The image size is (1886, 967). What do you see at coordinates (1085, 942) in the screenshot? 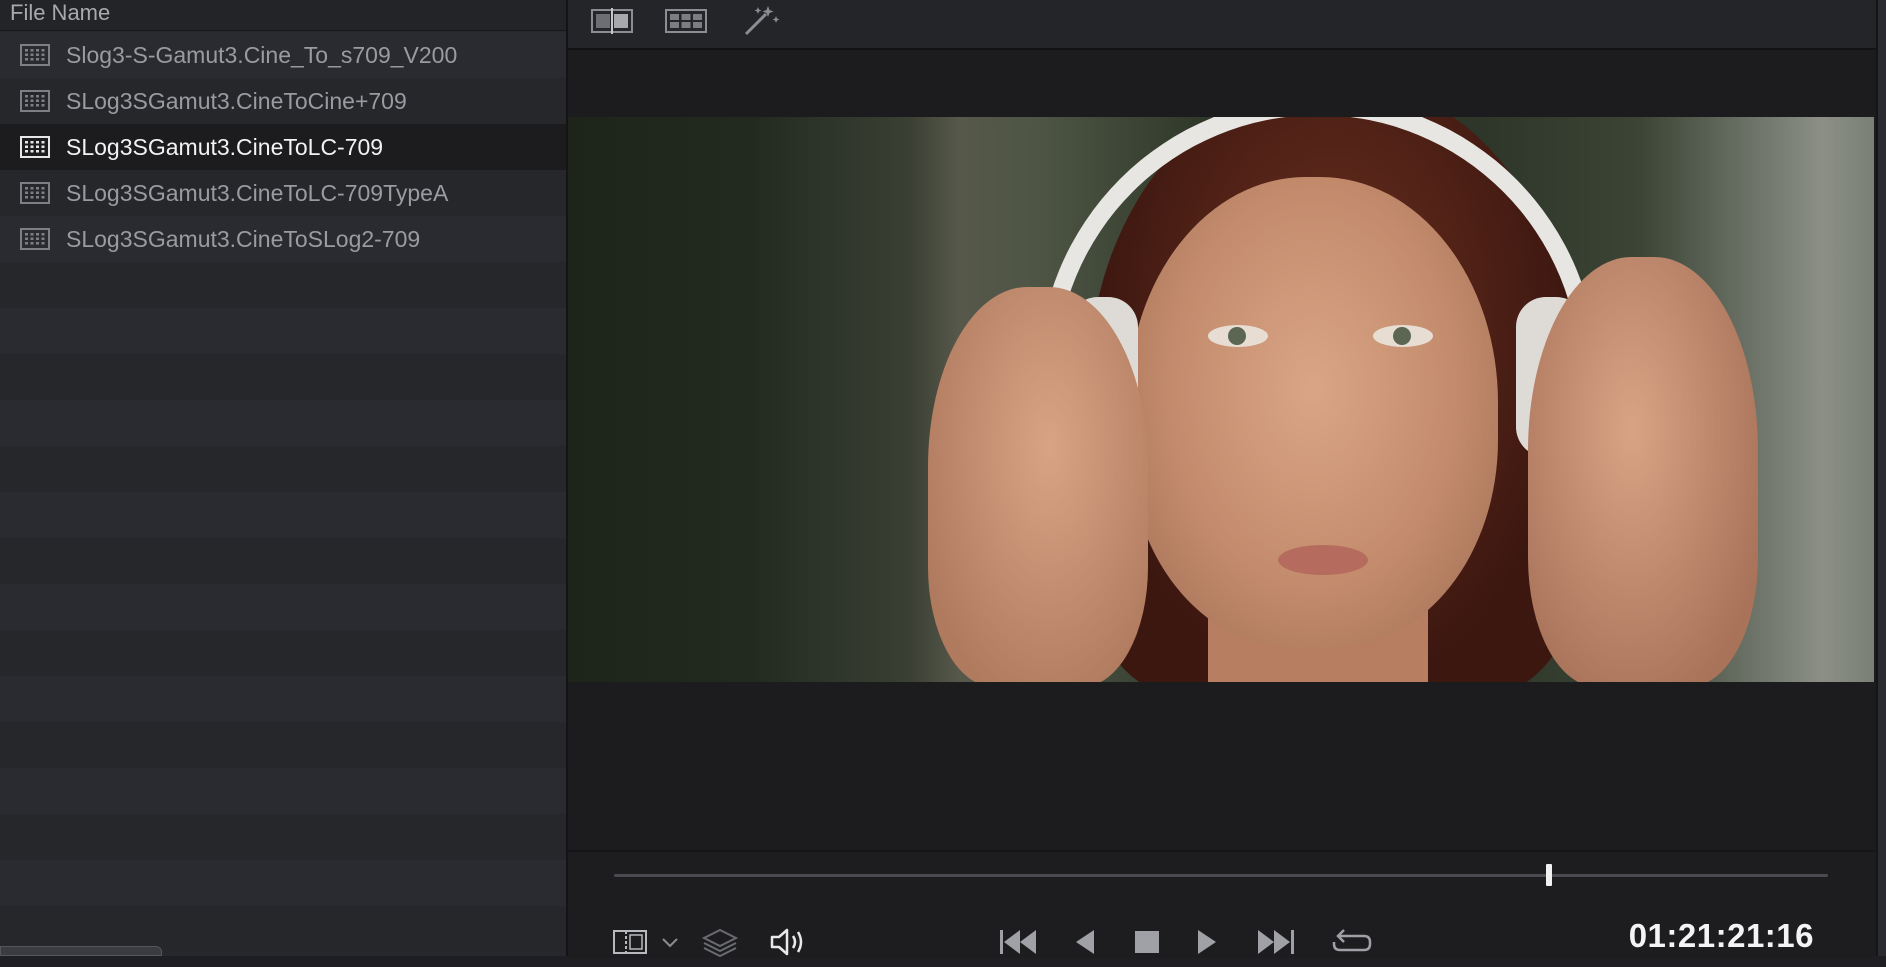
I see `step-back-icon` at bounding box center [1085, 942].